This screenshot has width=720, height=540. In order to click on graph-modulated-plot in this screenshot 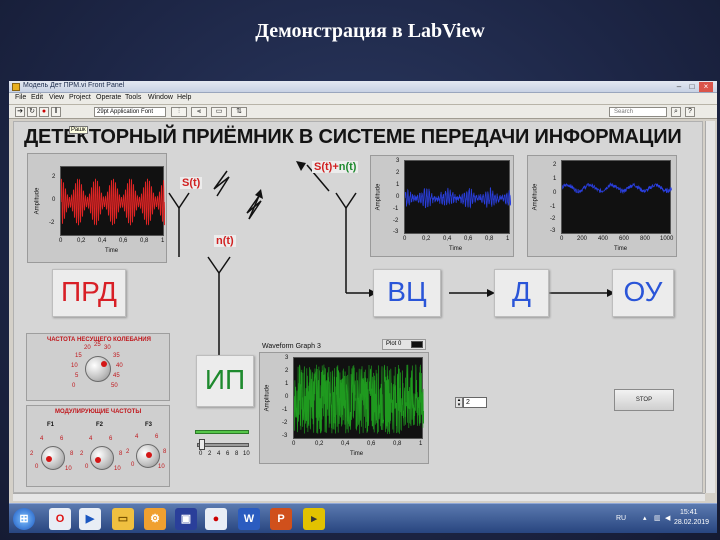, I will do `click(113, 201)`.